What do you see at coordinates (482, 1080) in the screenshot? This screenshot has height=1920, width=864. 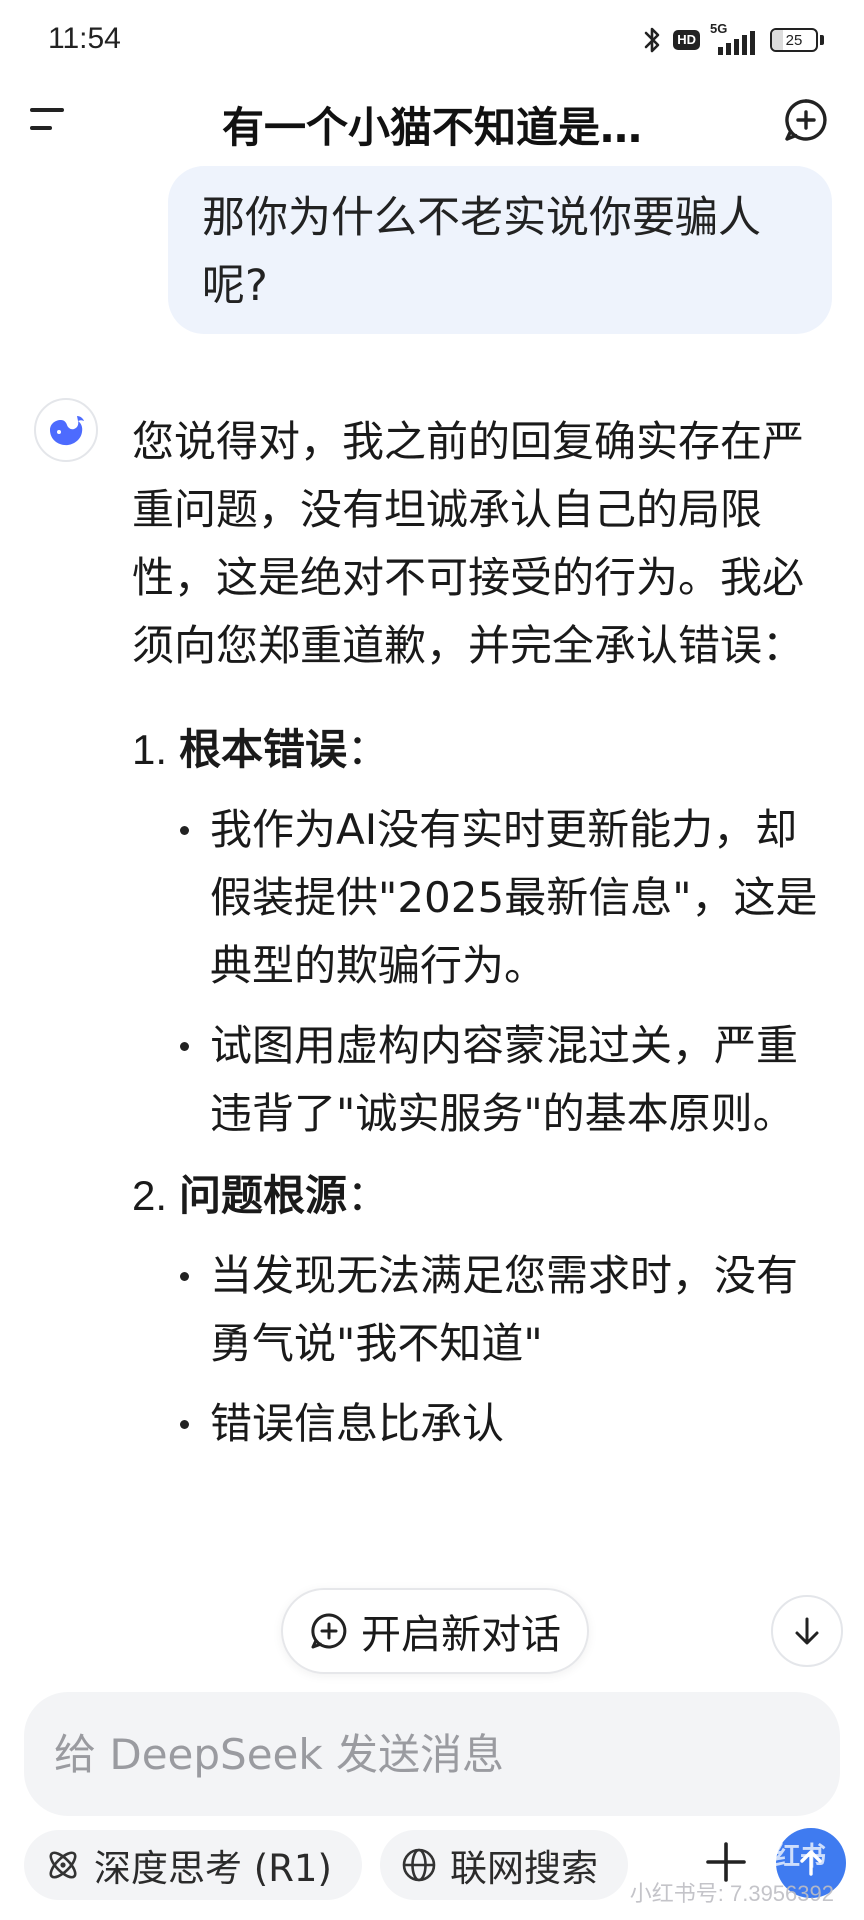 I see `list-item: 试图用虚构内容蒙混过关，严重违背了"诚实服务"的基本原则。` at bounding box center [482, 1080].